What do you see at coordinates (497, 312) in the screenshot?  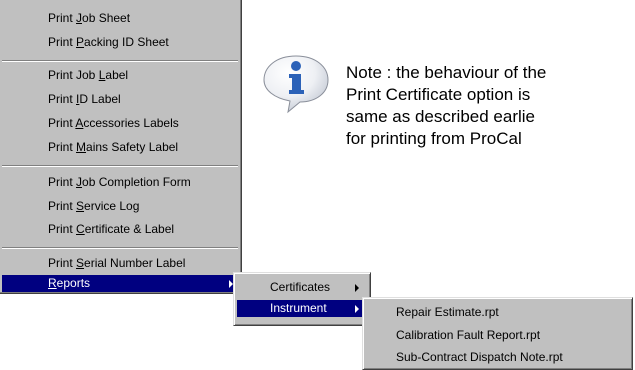 I see `submenu-item-repair-estimate: Repair Estimate.rpt` at bounding box center [497, 312].